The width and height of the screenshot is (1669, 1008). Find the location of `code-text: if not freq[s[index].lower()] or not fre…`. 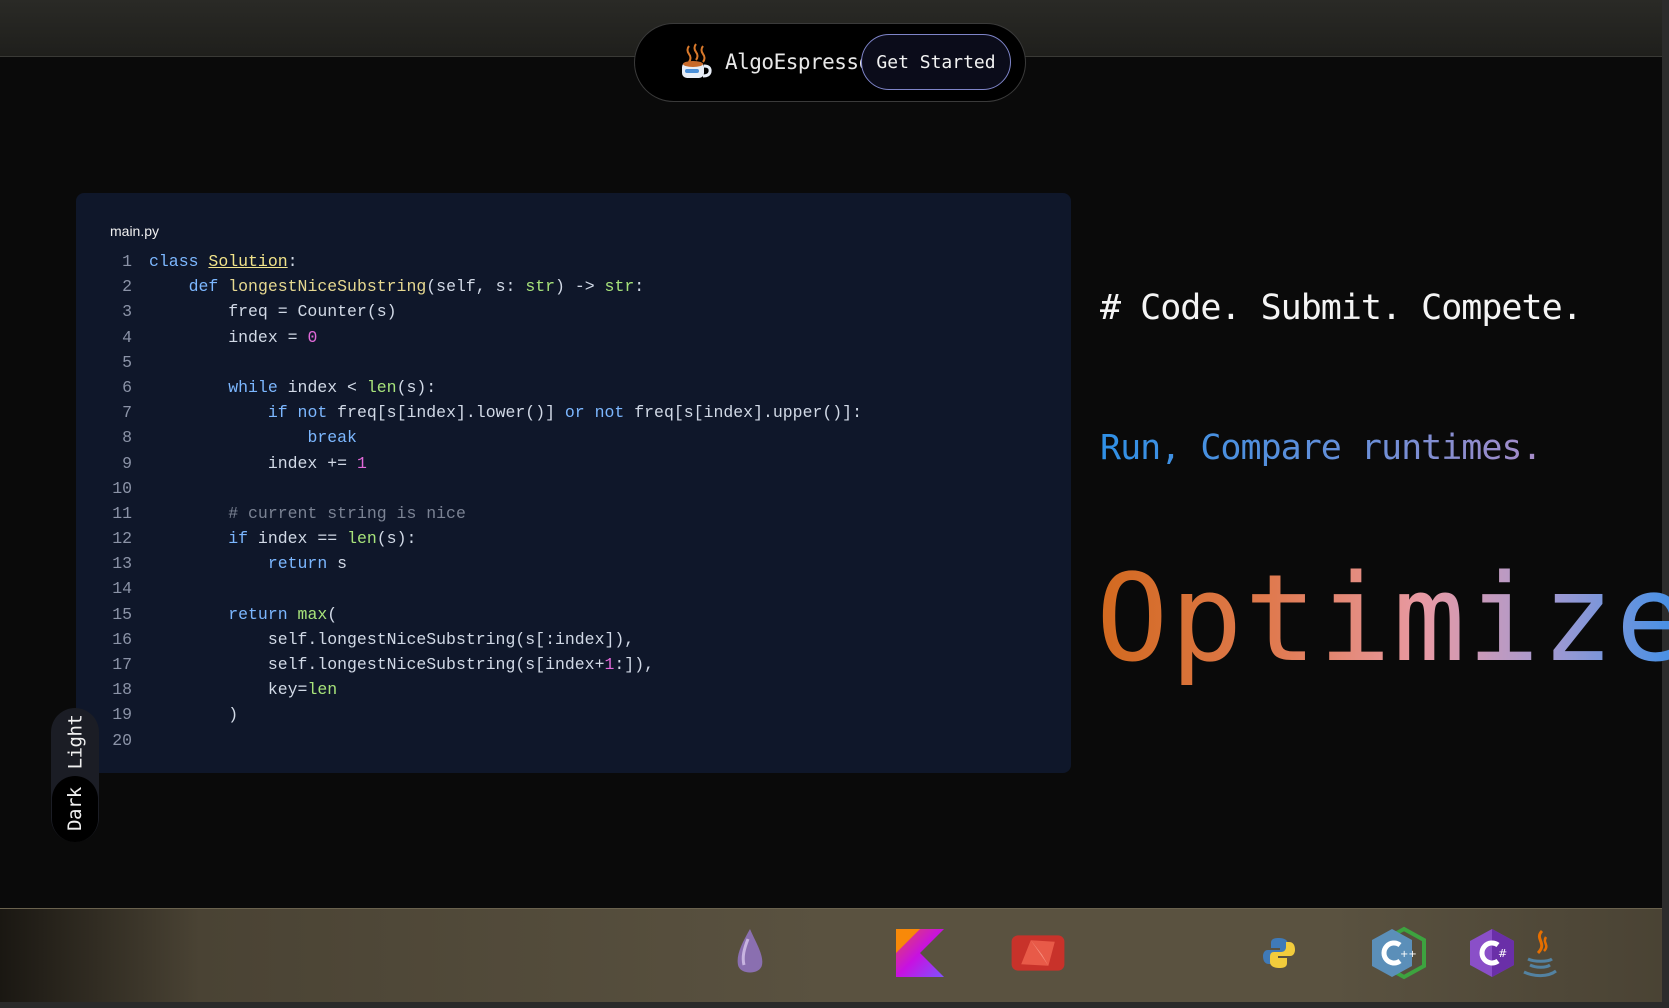

code-text: if not freq[s[index].lower()] or not fre… is located at coordinates (564, 413).